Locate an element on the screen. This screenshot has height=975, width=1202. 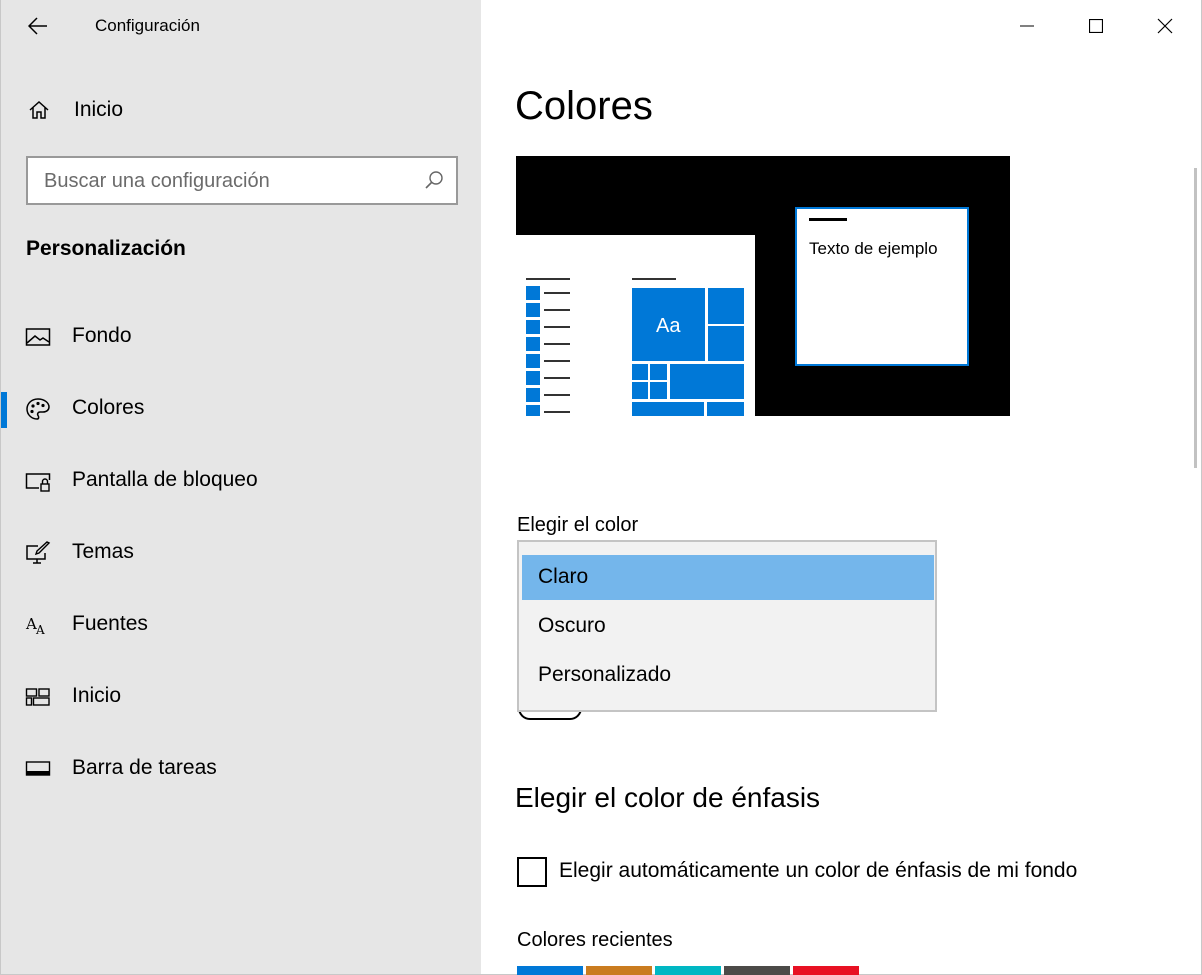
sidebar-item-fondo: Fondo is located at coordinates (241, 338).